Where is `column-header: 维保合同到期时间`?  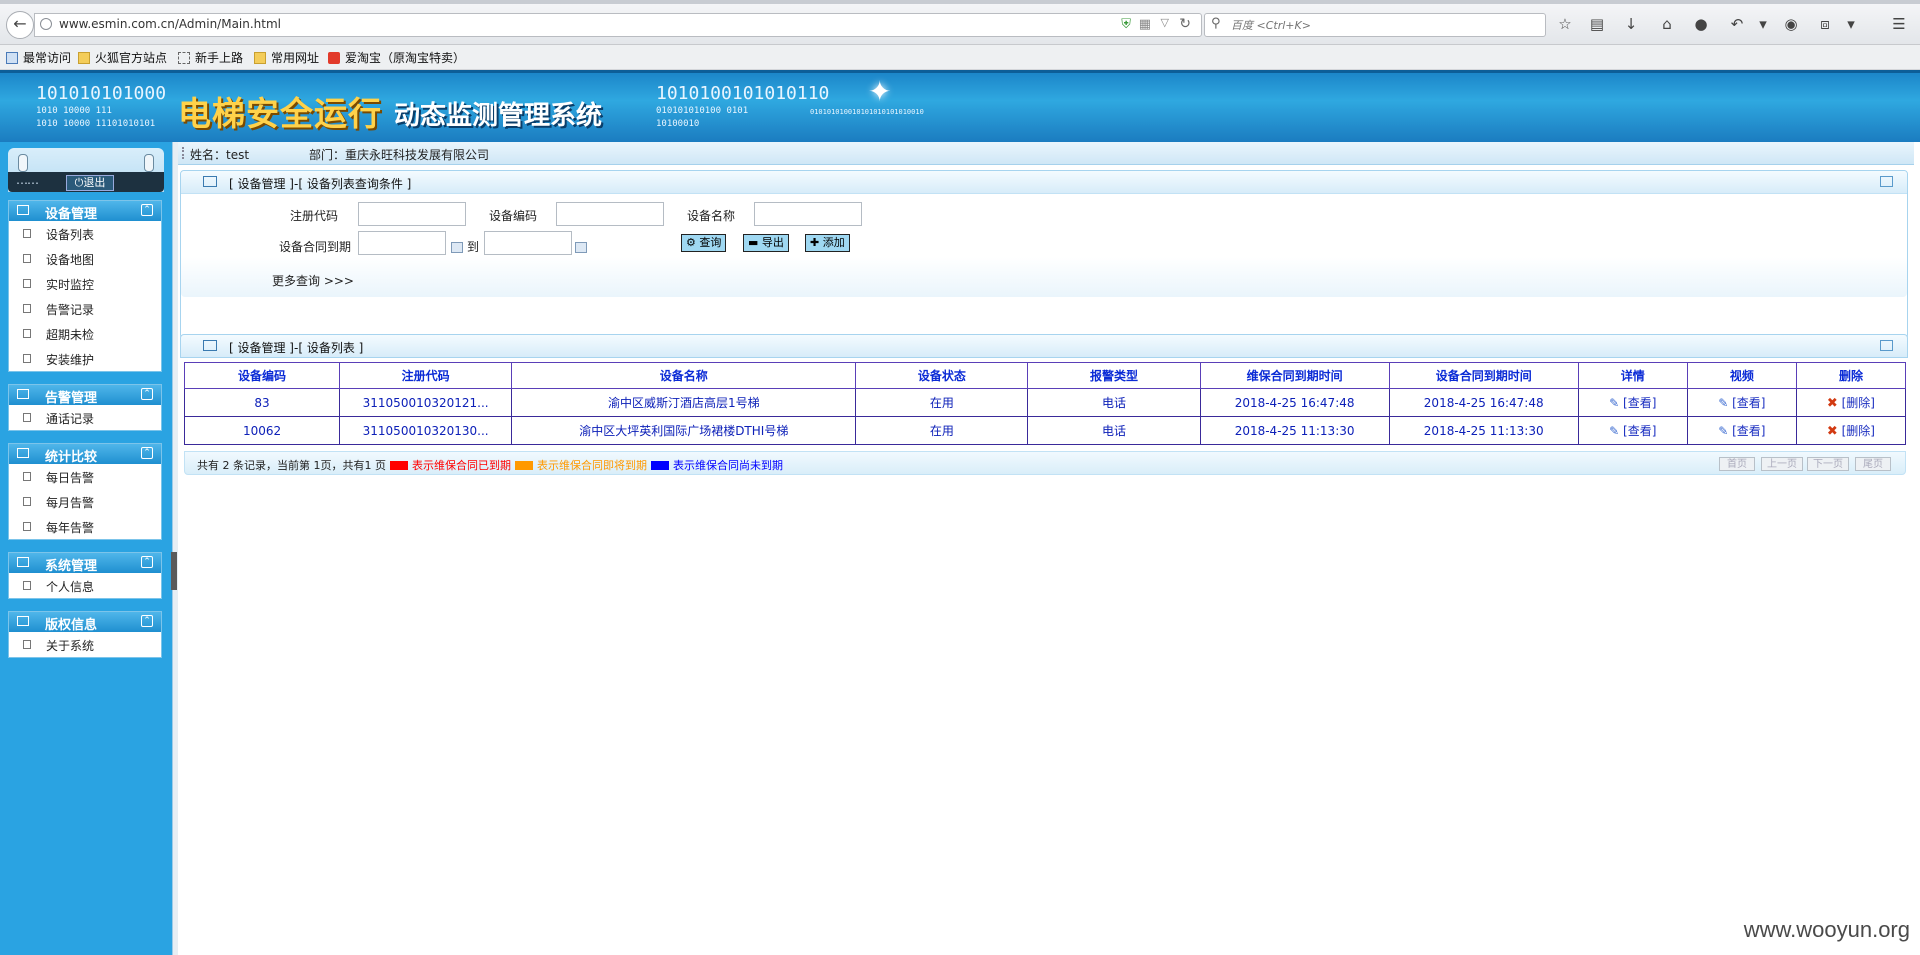 column-header: 维保合同到期时间 is located at coordinates (1294, 375).